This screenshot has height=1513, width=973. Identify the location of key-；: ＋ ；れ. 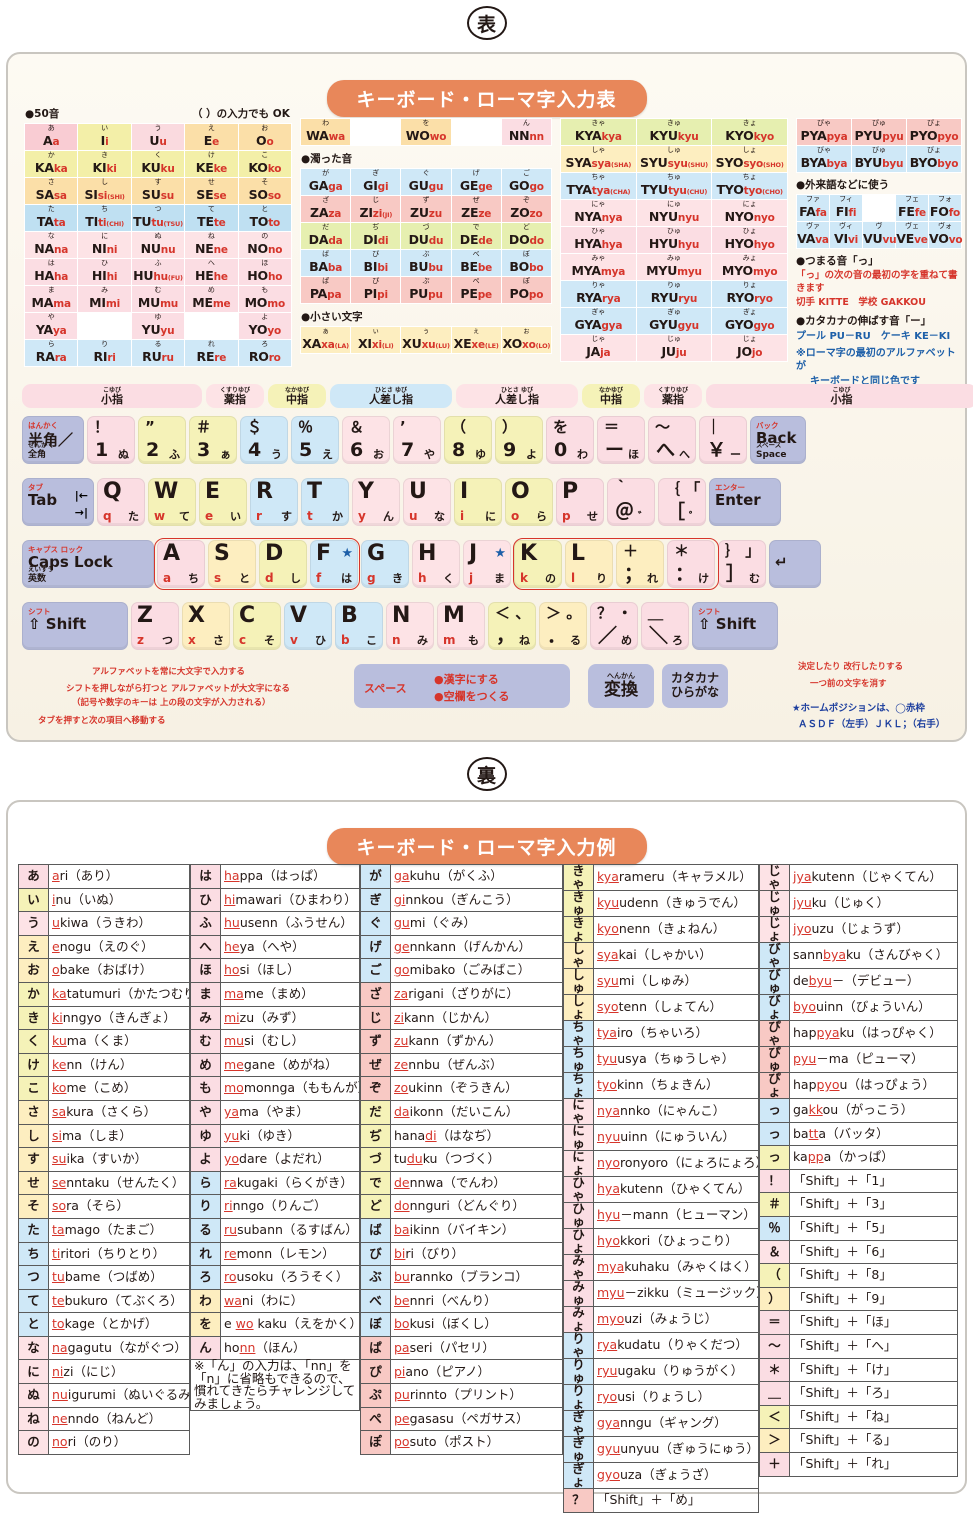
(640, 564).